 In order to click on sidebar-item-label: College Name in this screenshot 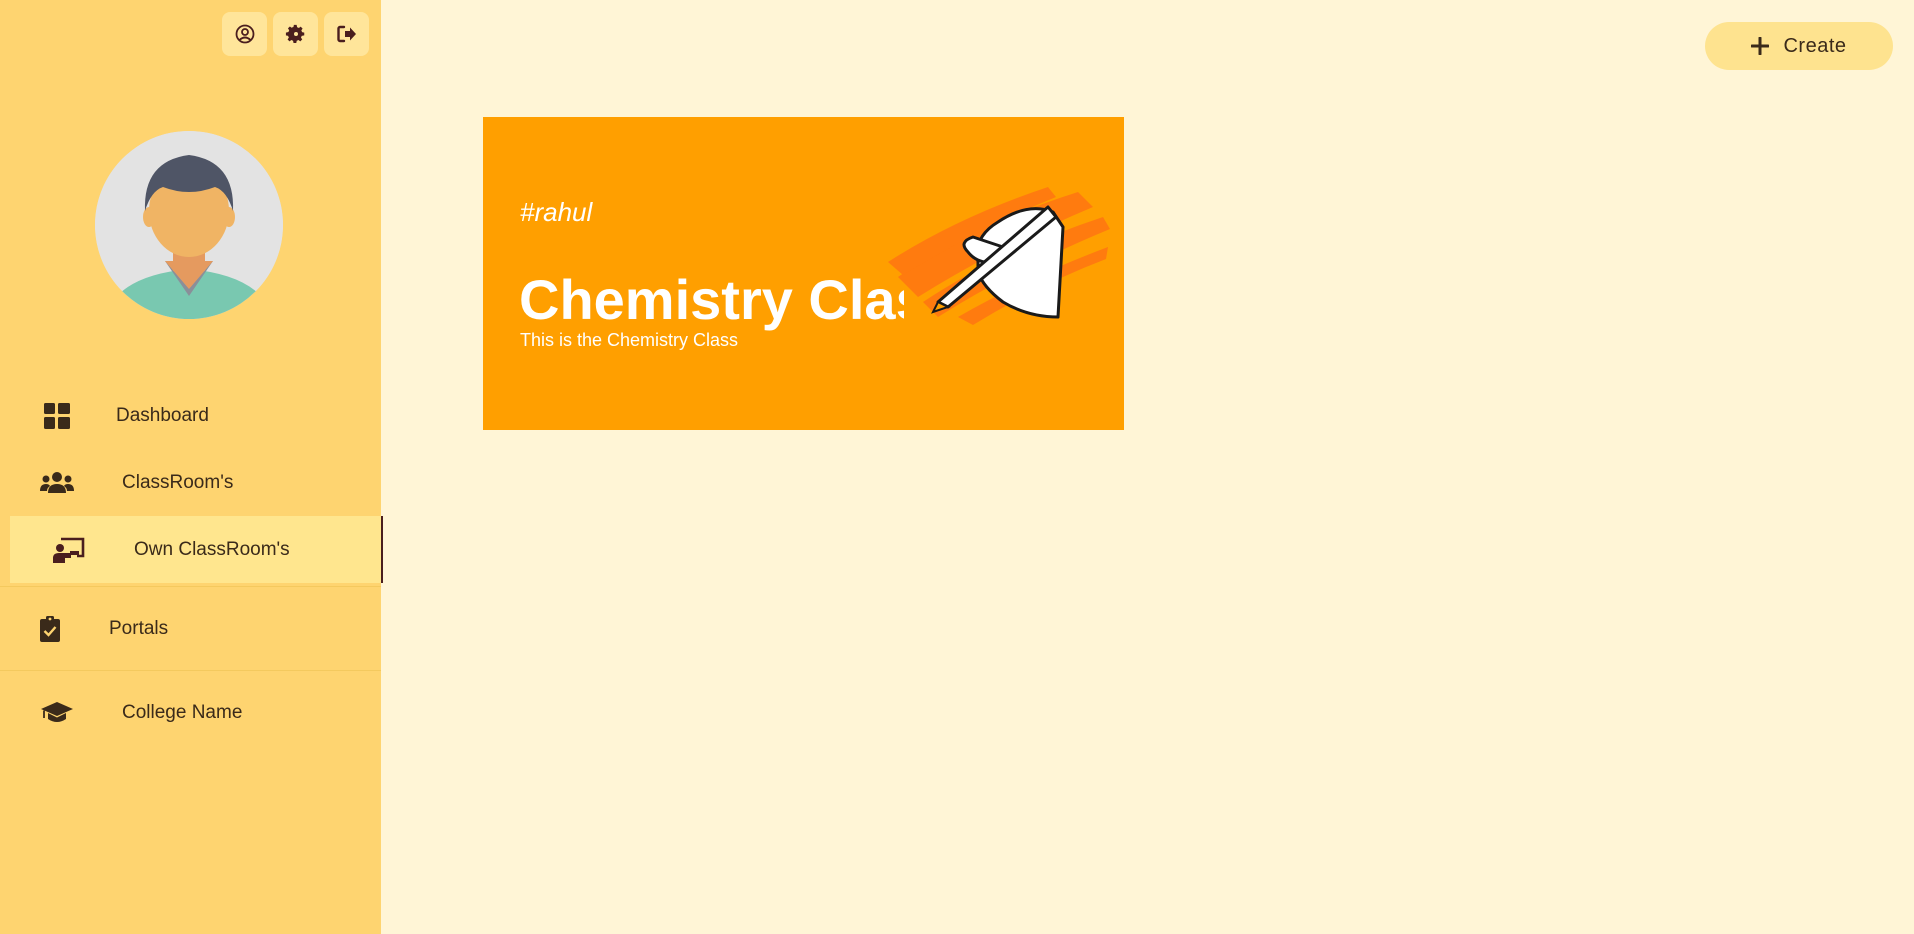, I will do `click(182, 712)`.